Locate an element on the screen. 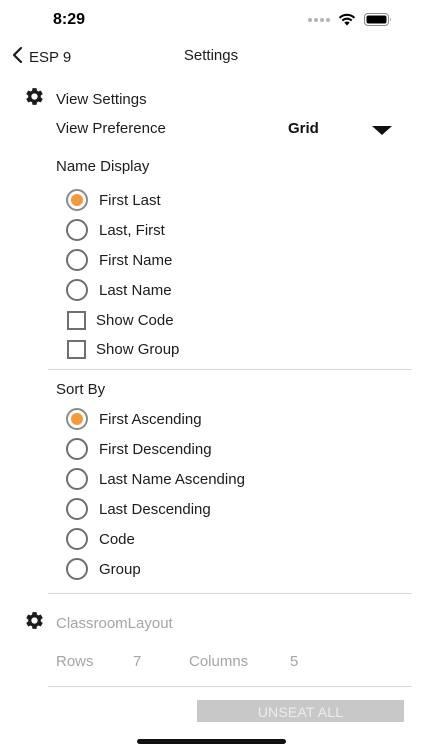 This screenshot has width=422, height=750. page-title: Settings is located at coordinates (211, 55).